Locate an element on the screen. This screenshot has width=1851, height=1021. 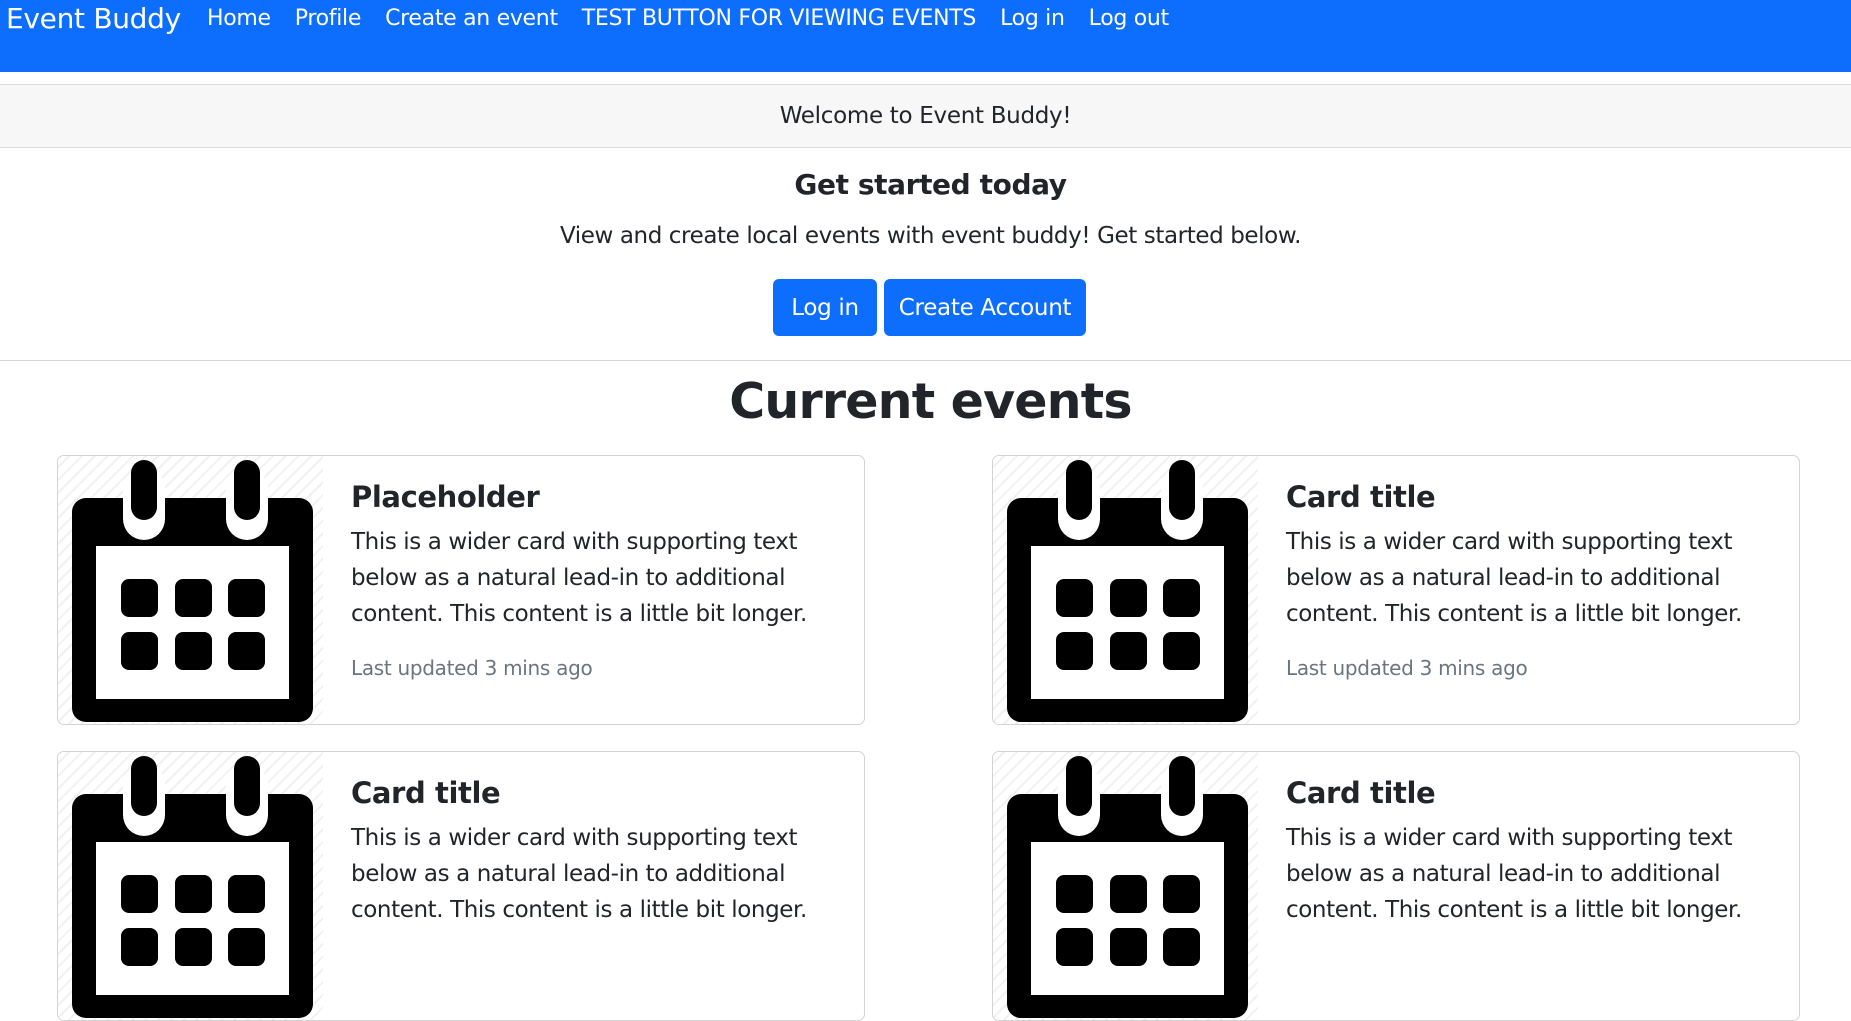
section-divider is located at coordinates (925, 360).